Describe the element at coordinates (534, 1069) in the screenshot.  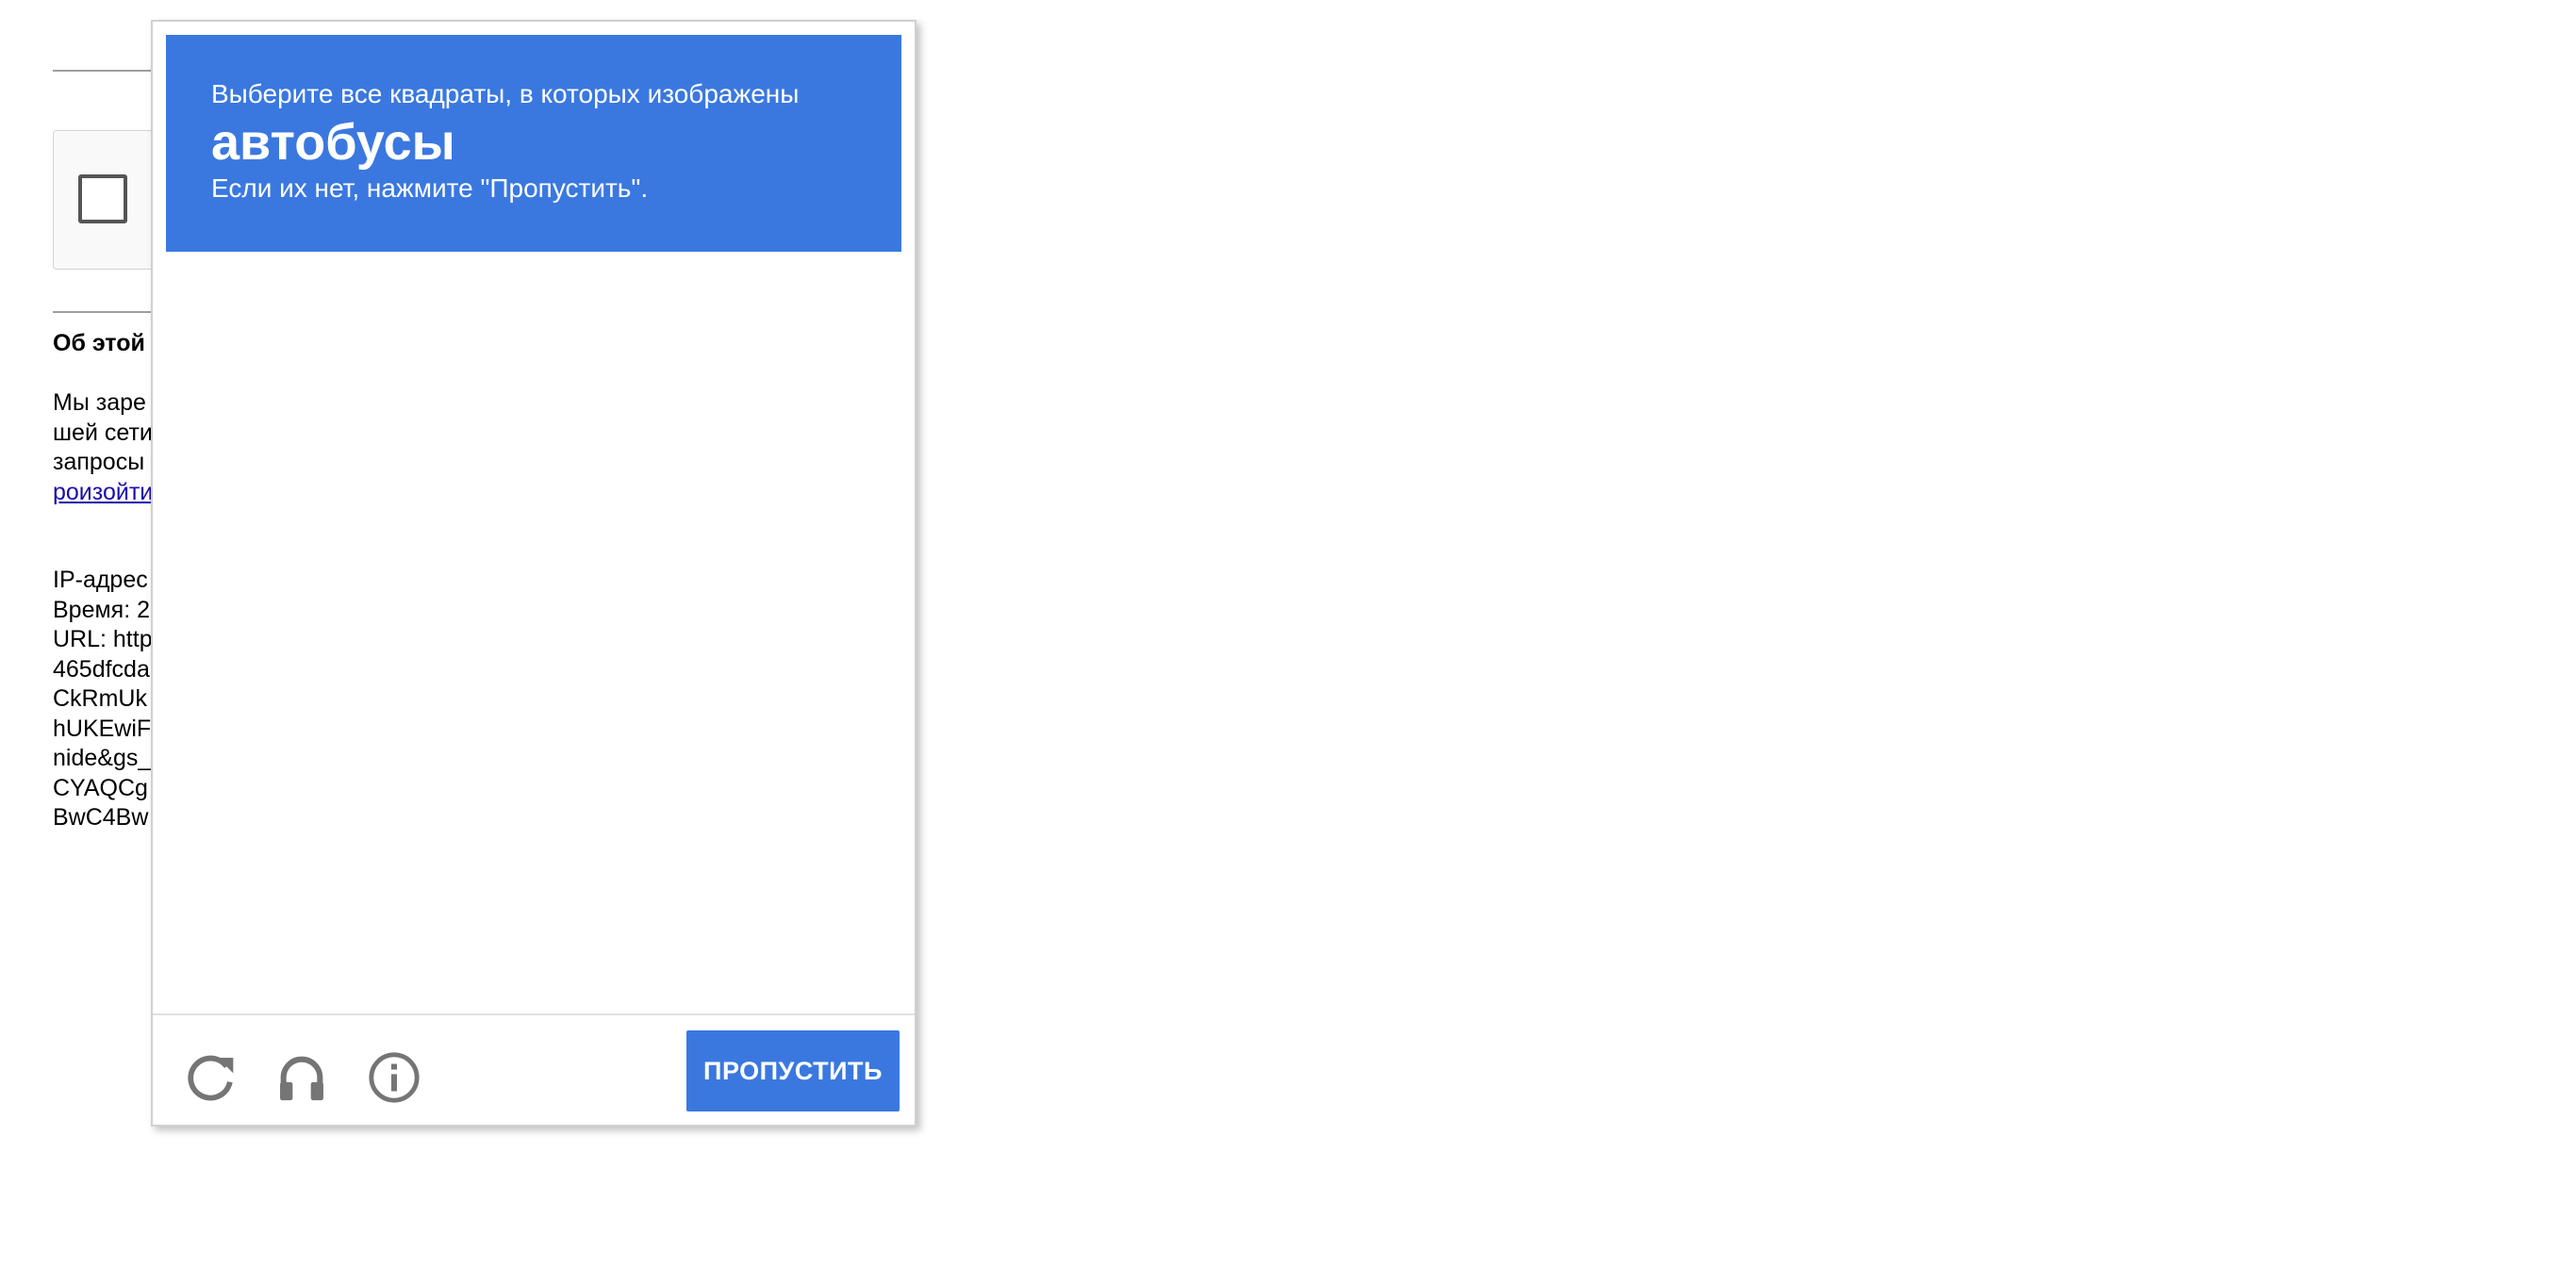
I see `challenge-footer: ПРОПУСТИТЬ` at that location.